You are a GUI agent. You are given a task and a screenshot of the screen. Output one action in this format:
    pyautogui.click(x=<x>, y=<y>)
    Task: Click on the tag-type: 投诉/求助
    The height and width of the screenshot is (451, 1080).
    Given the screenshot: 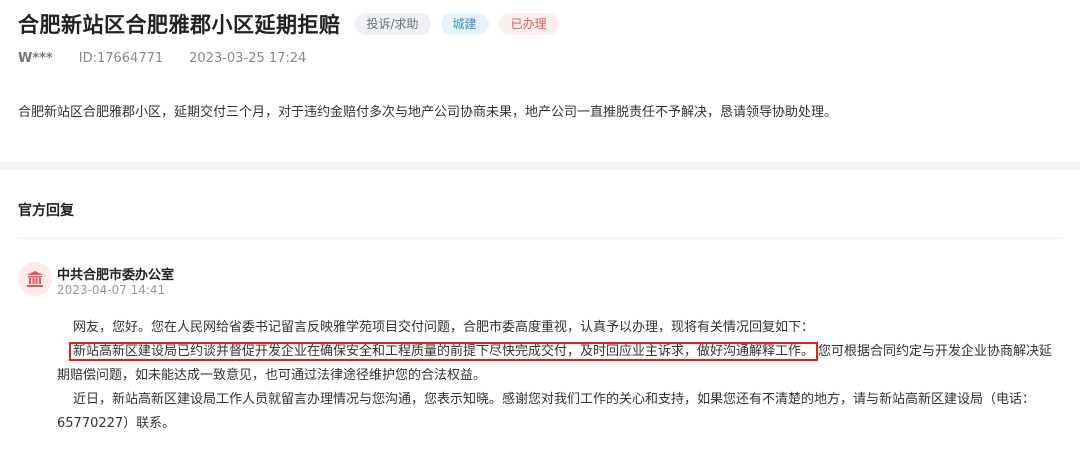 What is the action you would take?
    pyautogui.click(x=392, y=24)
    